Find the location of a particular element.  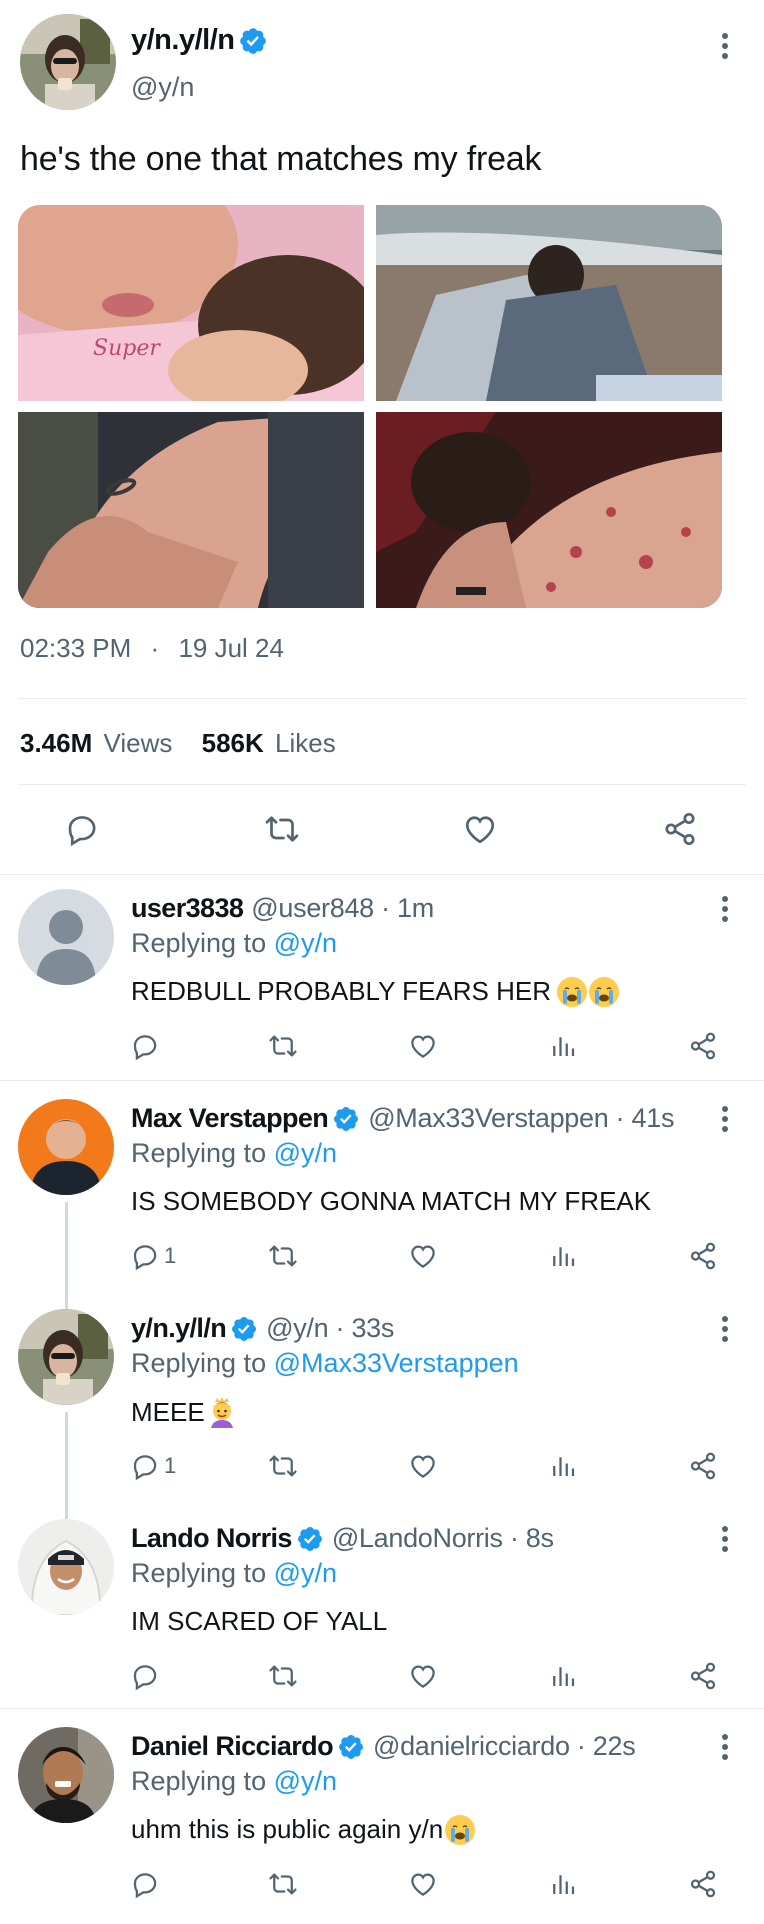

reply-handle: @LandoNorris · 8s is located at coordinates (443, 1538).